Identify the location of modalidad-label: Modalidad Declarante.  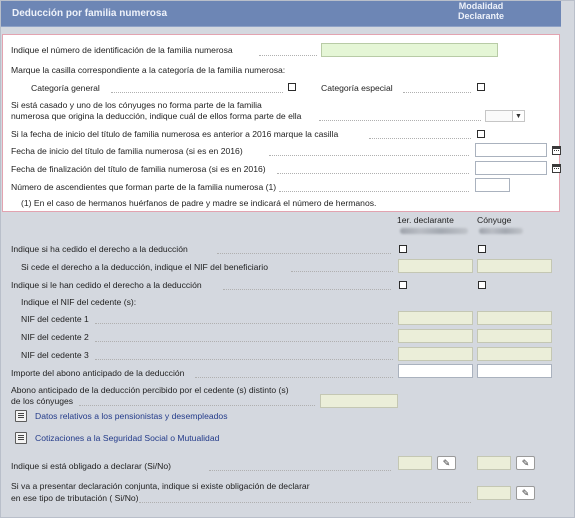
(481, 11).